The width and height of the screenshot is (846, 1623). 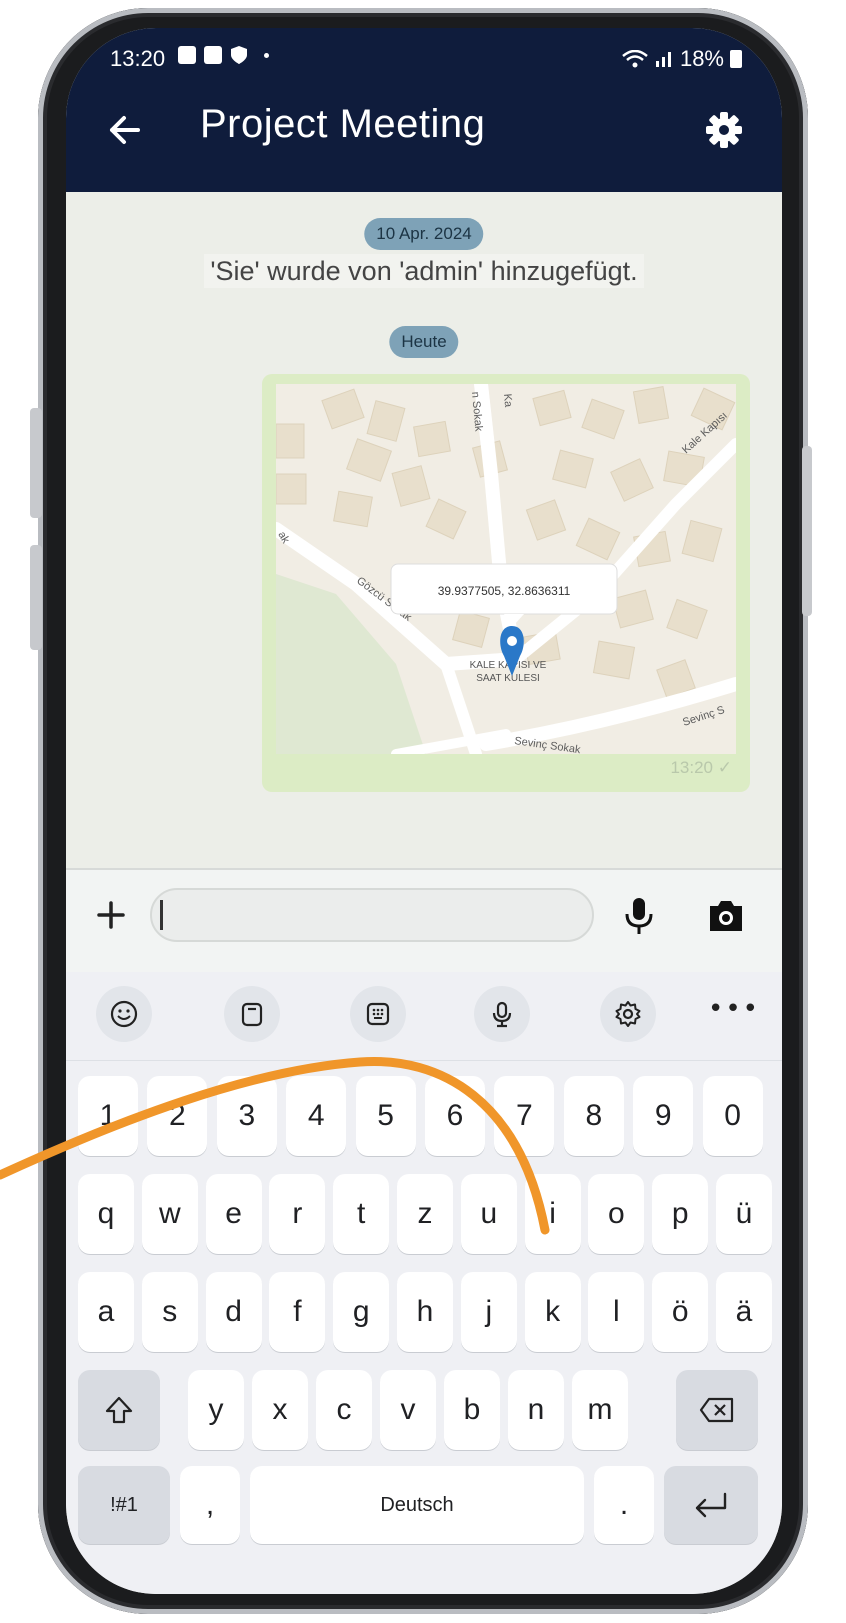 What do you see at coordinates (455, 1116) in the screenshot?
I see `number-key-5: 6` at bounding box center [455, 1116].